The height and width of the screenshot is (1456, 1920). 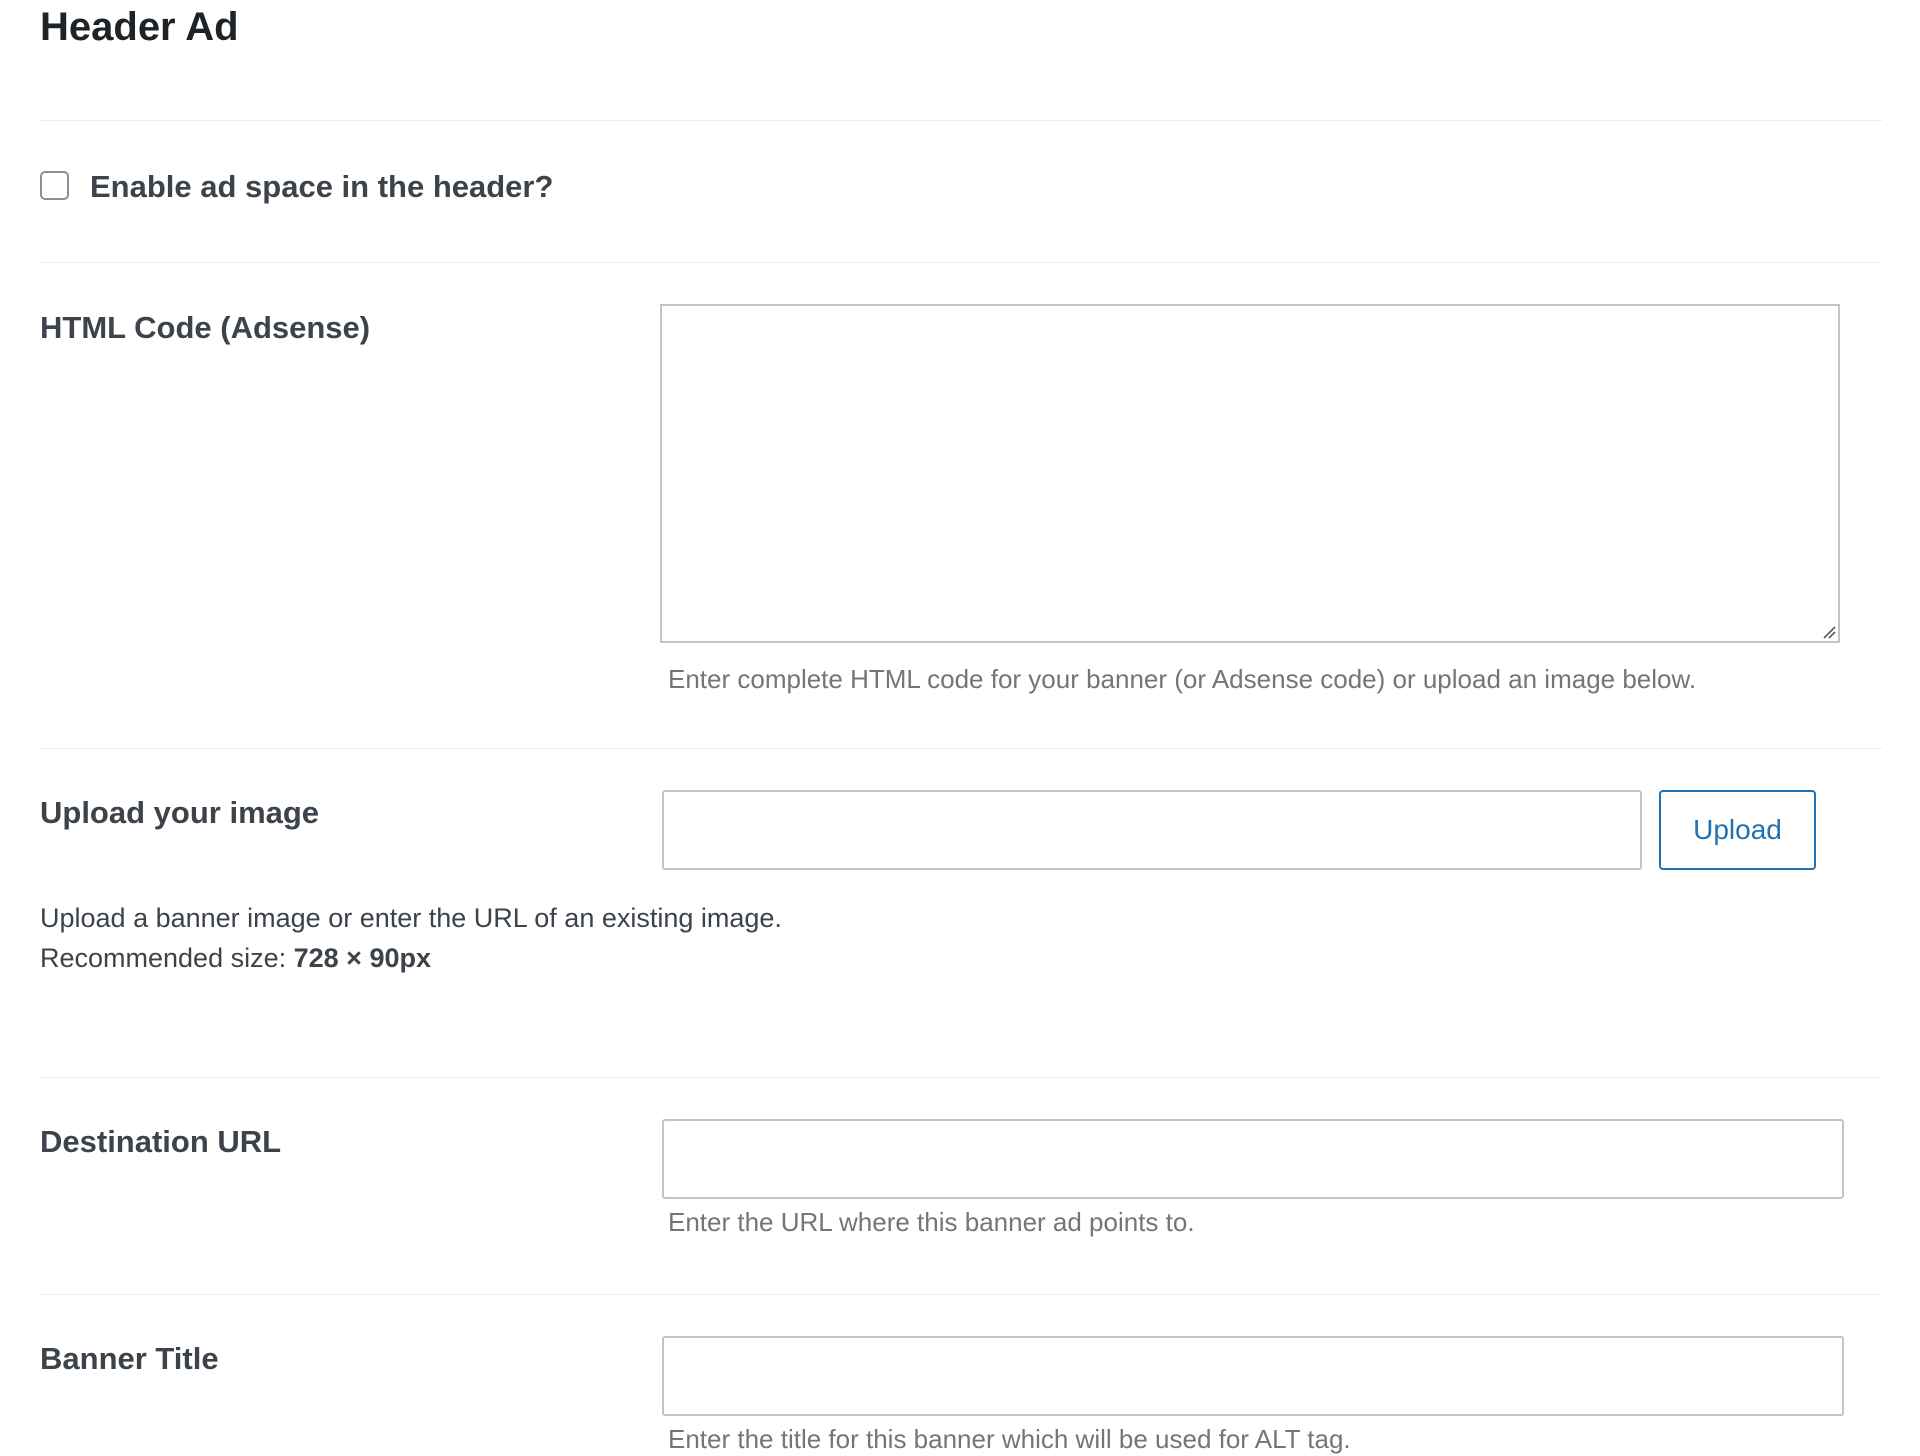 I want to click on enable-row: Enable ad space in the header?, so click(x=296, y=185).